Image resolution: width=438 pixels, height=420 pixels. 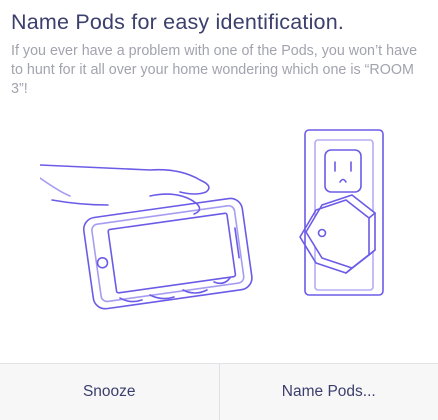 What do you see at coordinates (109, 392) in the screenshot?
I see `snooze-button: Snooze` at bounding box center [109, 392].